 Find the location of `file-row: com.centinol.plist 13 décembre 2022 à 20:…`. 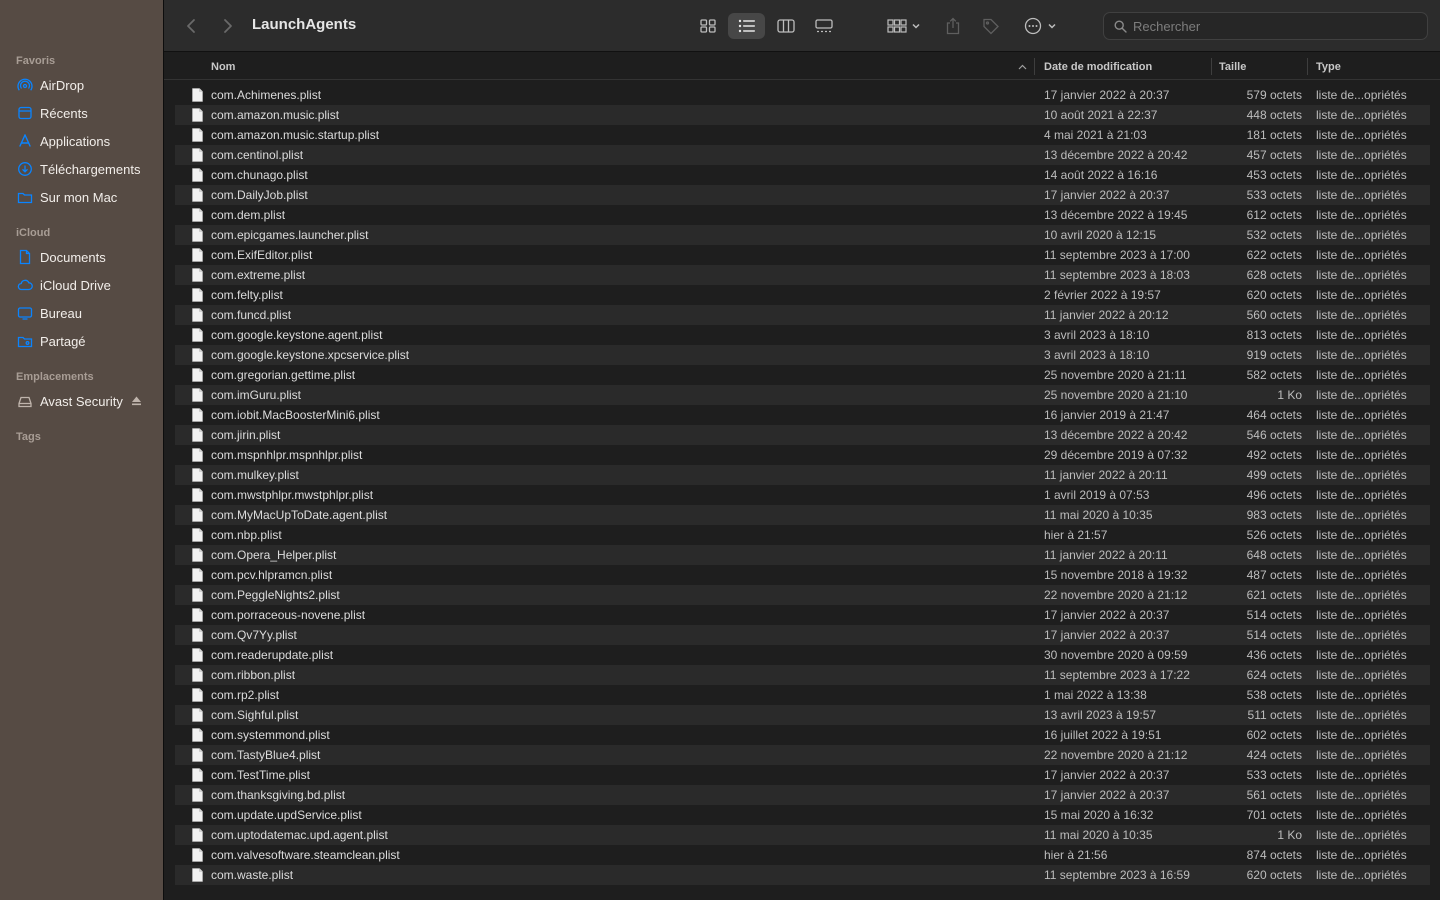

file-row: com.centinol.plist 13 décembre 2022 à 20:… is located at coordinates (802, 155).